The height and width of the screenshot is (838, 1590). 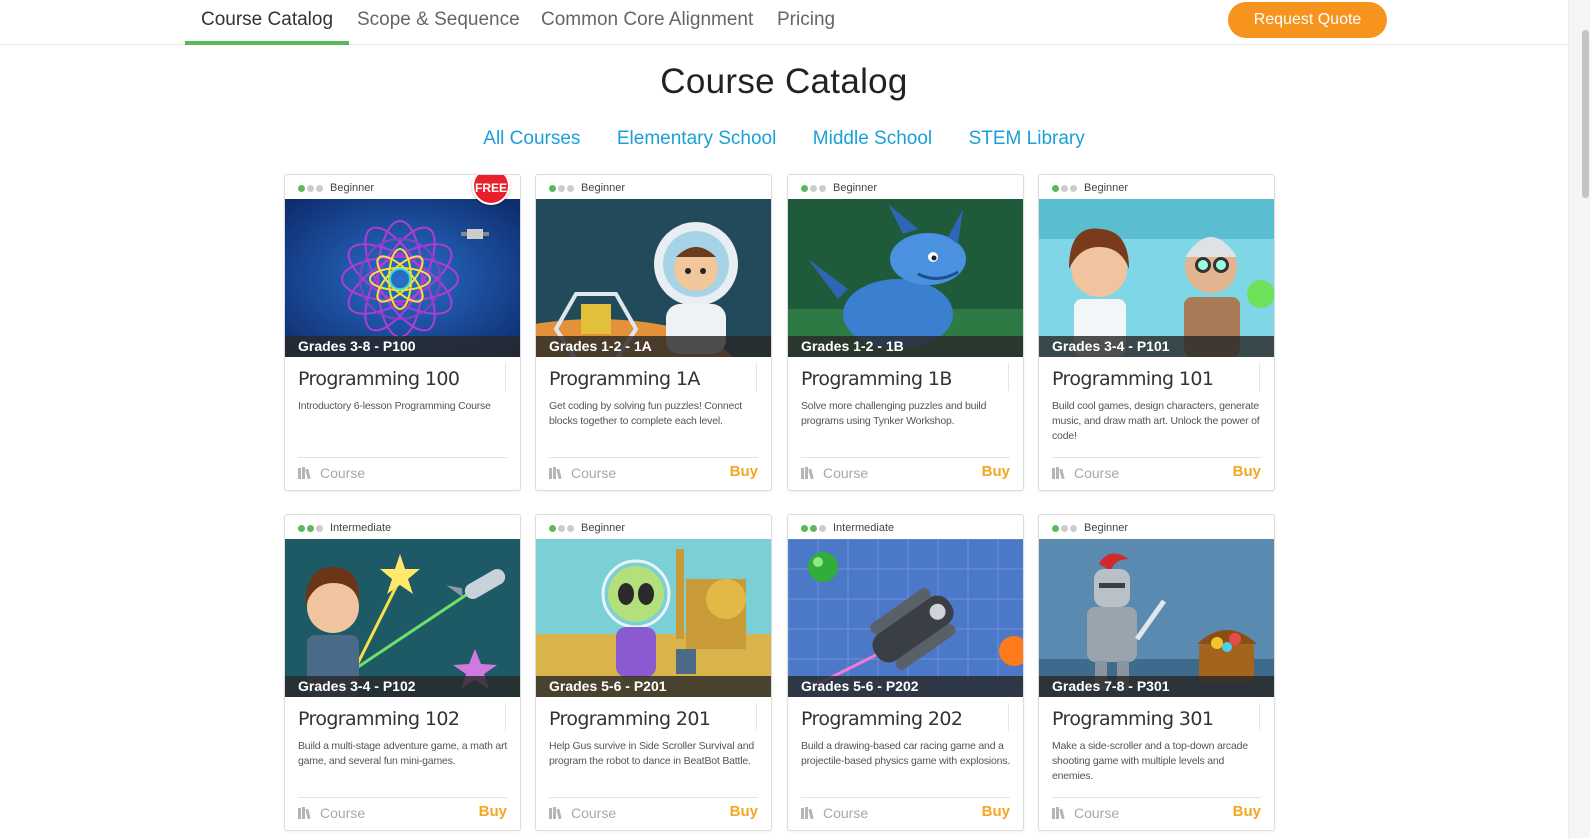 What do you see at coordinates (1156, 618) in the screenshot?
I see `course-thumbnail: Grades 7-8 - P301` at bounding box center [1156, 618].